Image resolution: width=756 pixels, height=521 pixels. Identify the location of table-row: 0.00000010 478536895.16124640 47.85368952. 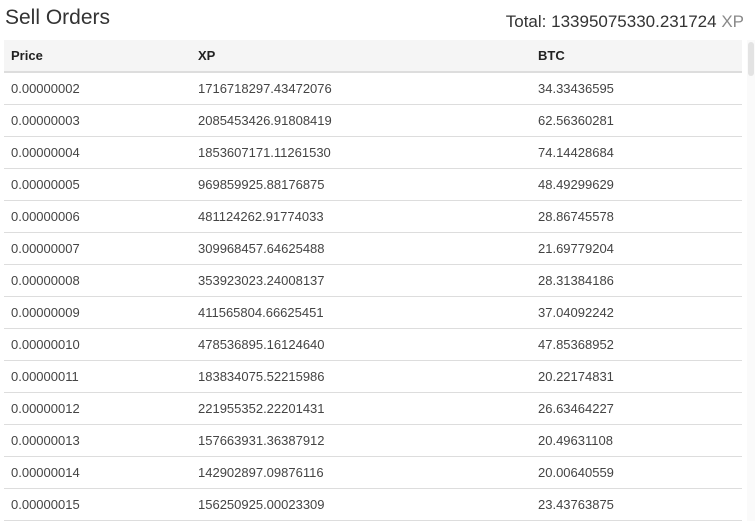
(373, 344).